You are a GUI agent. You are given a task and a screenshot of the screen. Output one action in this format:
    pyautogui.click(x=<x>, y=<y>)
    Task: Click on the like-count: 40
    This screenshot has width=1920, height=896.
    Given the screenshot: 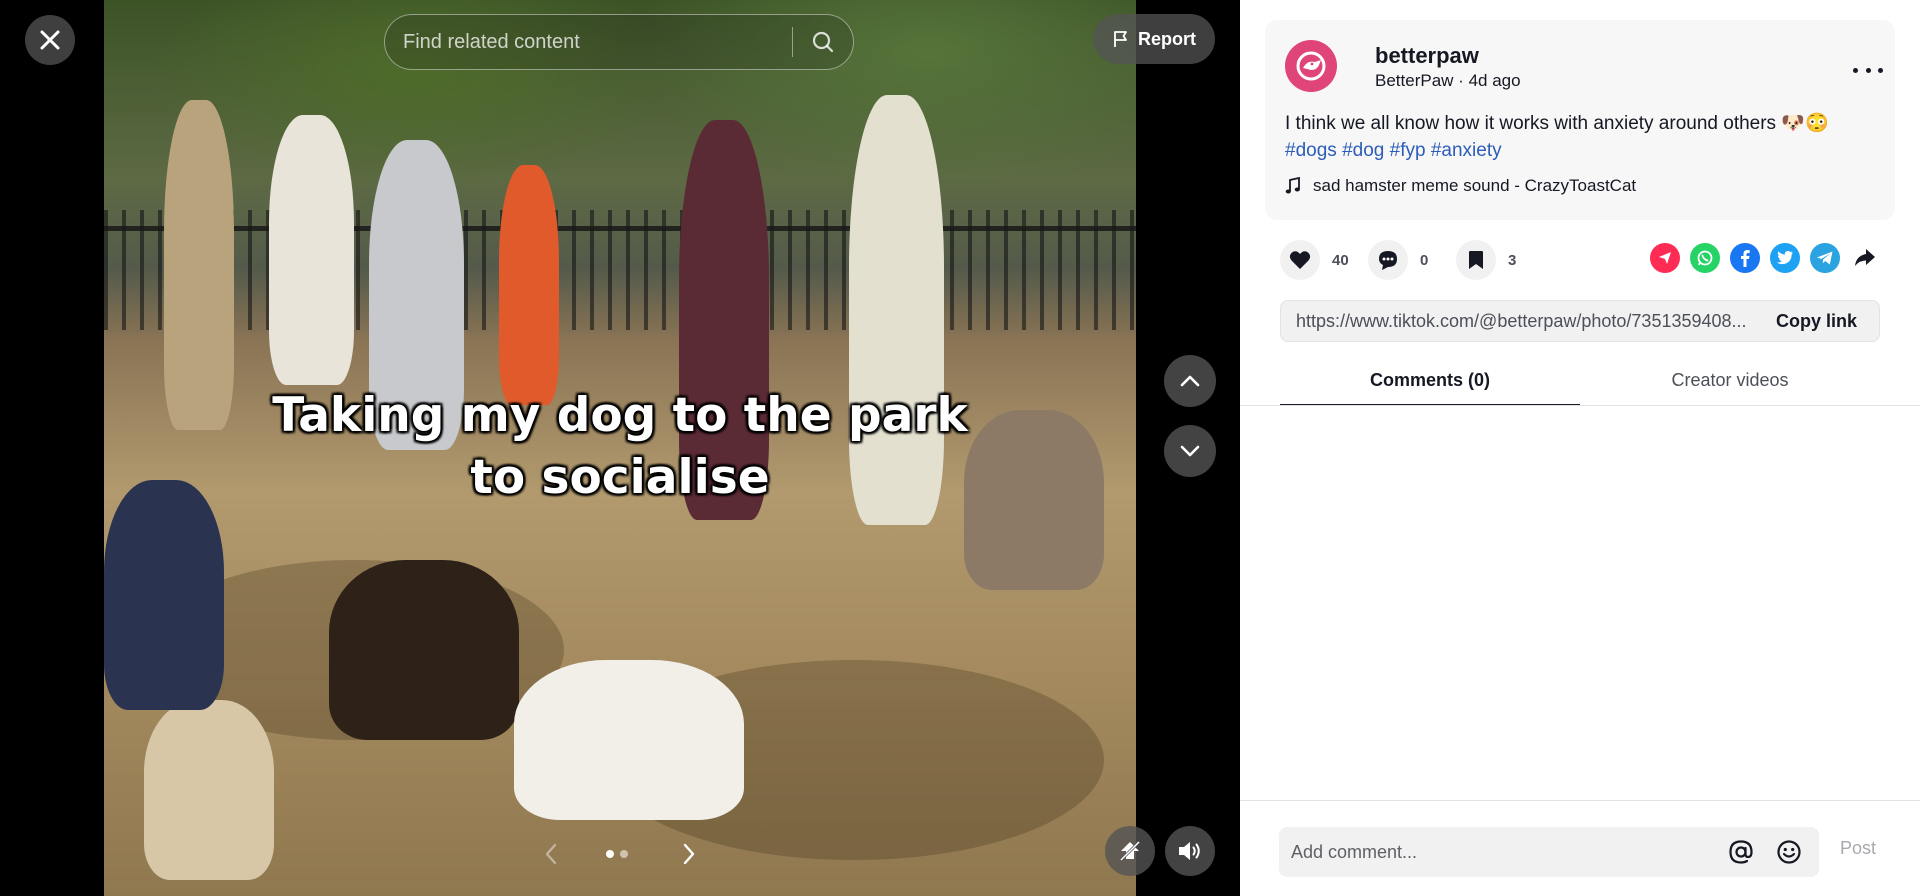 What is the action you would take?
    pyautogui.click(x=1340, y=260)
    